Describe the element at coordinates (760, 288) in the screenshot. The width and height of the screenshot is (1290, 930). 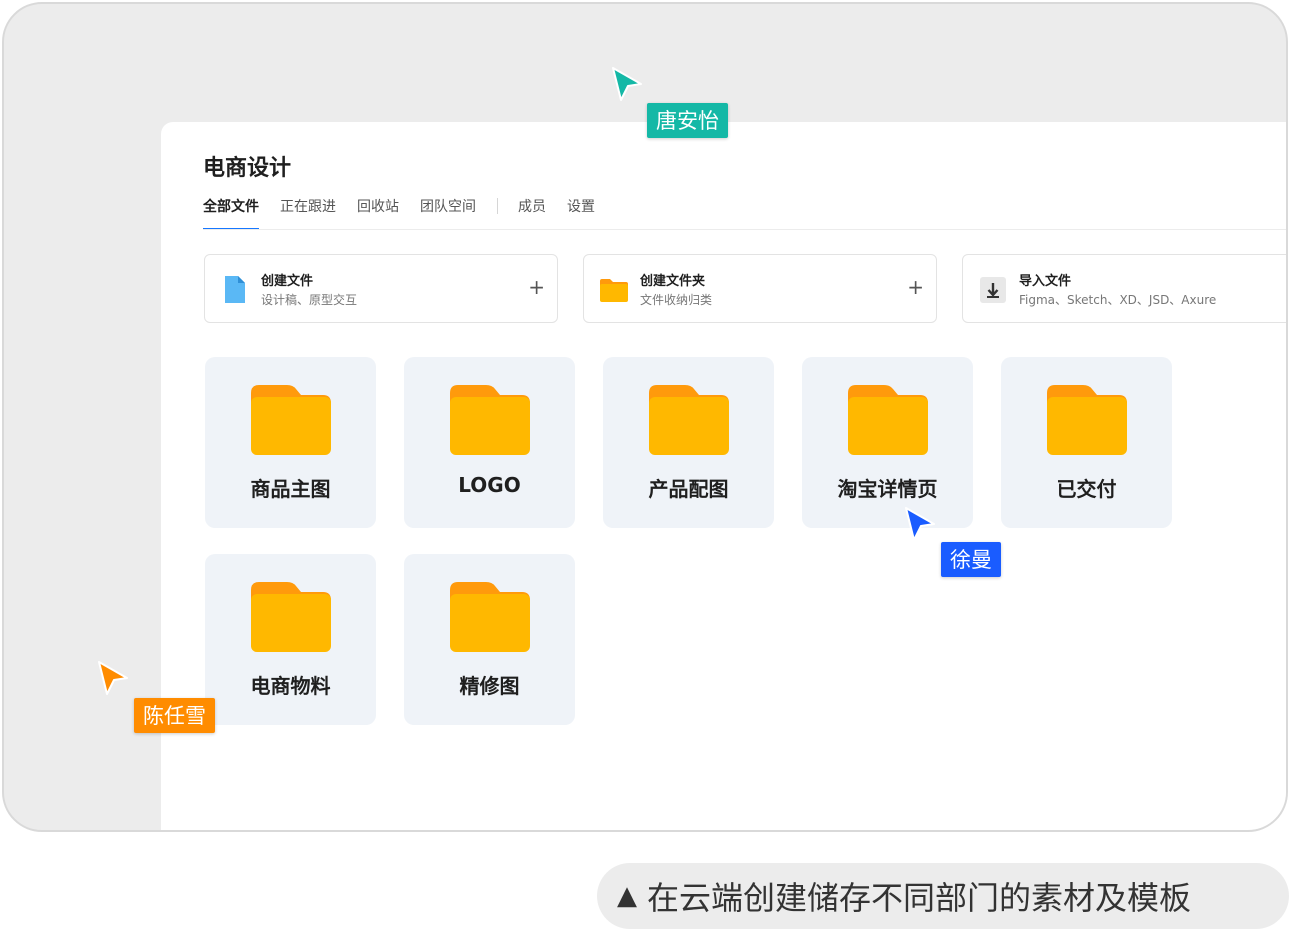
I see `create-folder-card: 创建文件夹 文件收纳归类 +` at that location.